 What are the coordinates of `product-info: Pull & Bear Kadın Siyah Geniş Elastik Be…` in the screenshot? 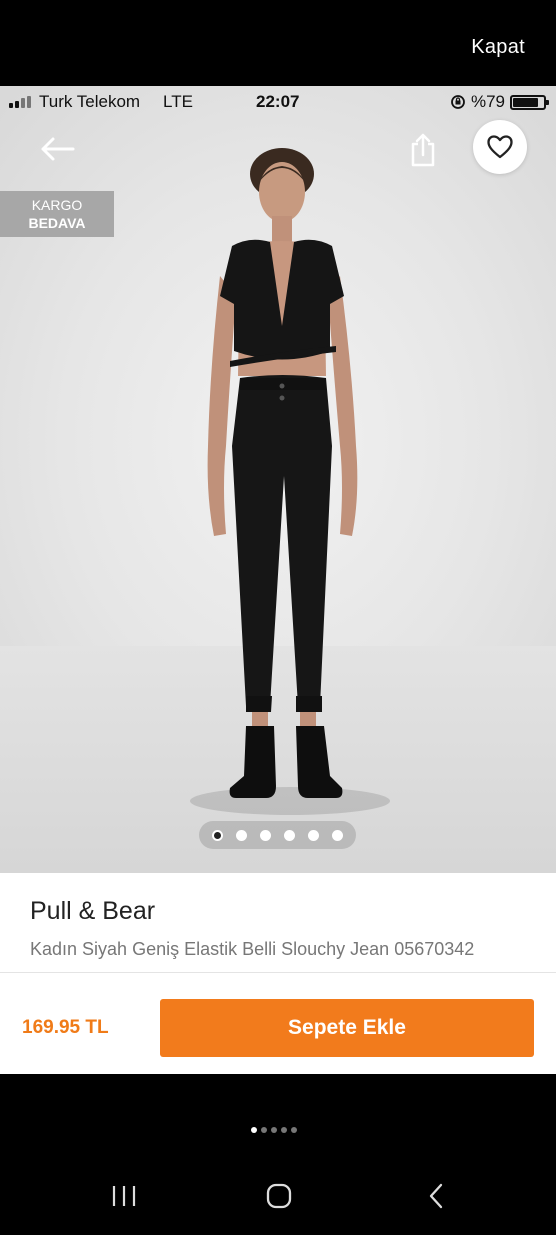 It's located at (278, 923).